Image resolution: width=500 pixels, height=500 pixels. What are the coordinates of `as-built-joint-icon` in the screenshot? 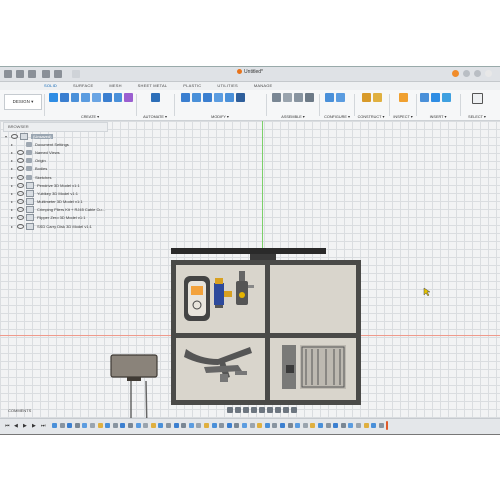 It's located at (298, 97).